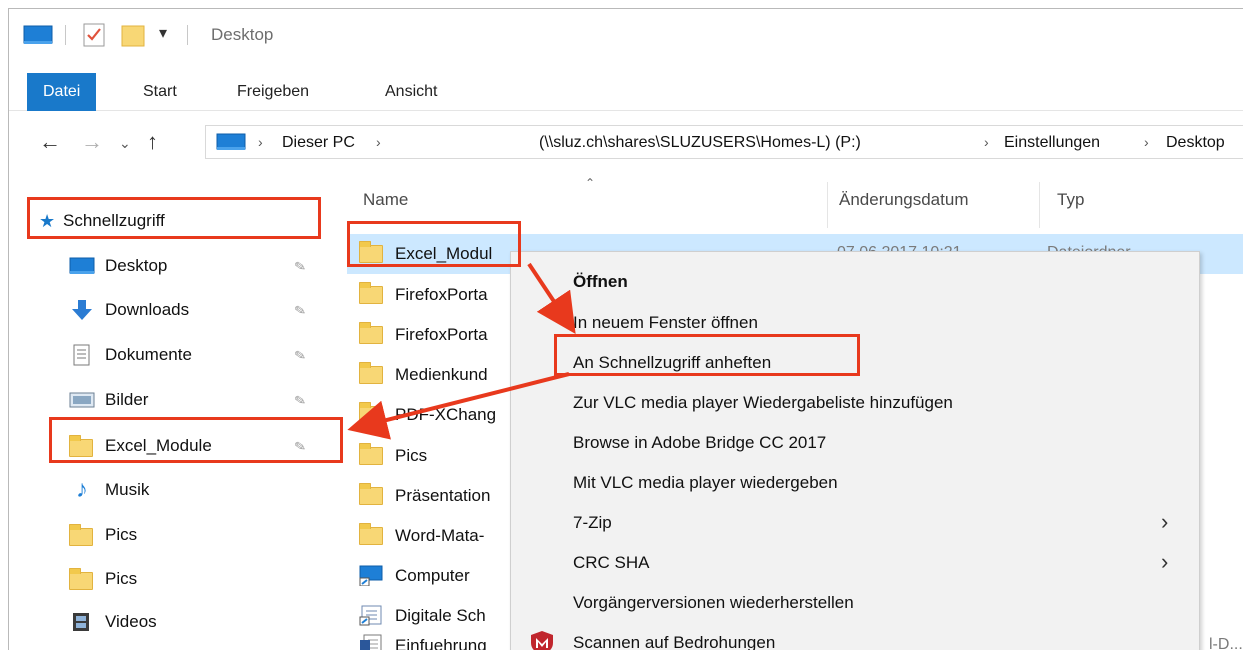  What do you see at coordinates (458, 406) in the screenshot?
I see `arrow-menu-to-sidebar` at bounding box center [458, 406].